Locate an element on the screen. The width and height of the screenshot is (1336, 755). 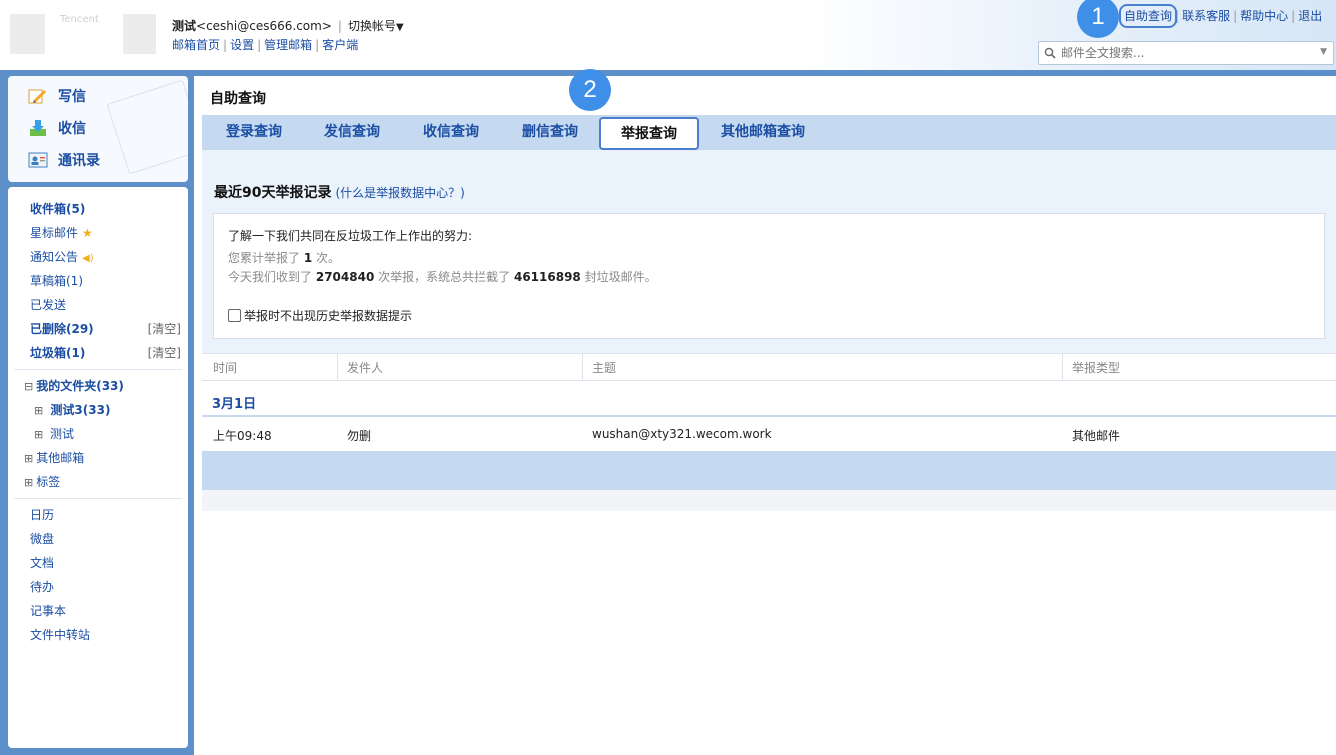
app-calendar: 日历 is located at coordinates (98, 515).